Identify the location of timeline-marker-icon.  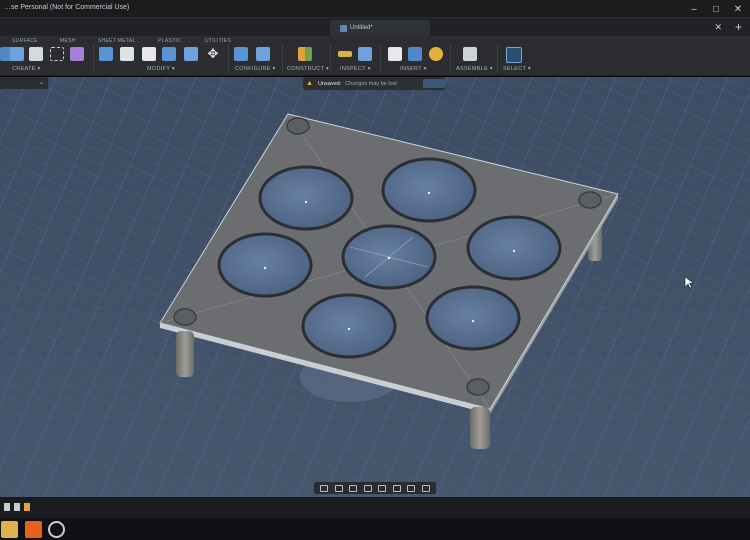
(27, 507).